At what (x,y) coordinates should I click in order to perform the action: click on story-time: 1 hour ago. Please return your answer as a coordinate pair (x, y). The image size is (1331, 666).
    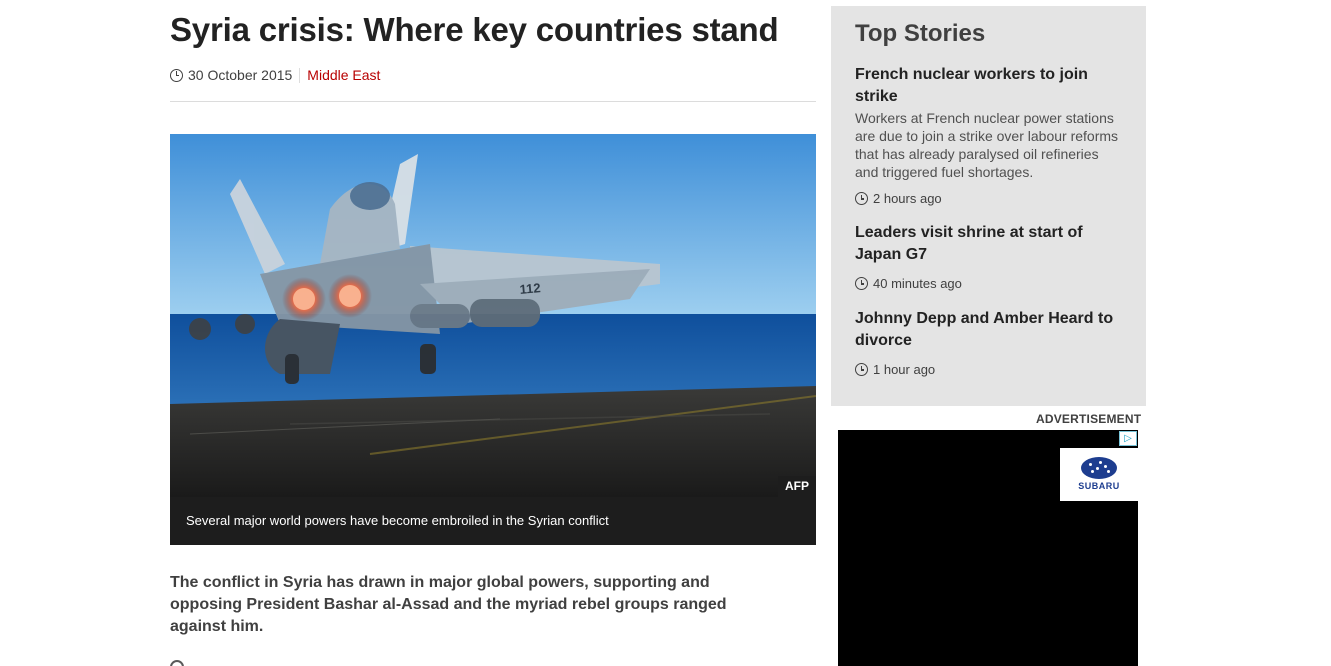
    Looking at the image, I should click on (904, 369).